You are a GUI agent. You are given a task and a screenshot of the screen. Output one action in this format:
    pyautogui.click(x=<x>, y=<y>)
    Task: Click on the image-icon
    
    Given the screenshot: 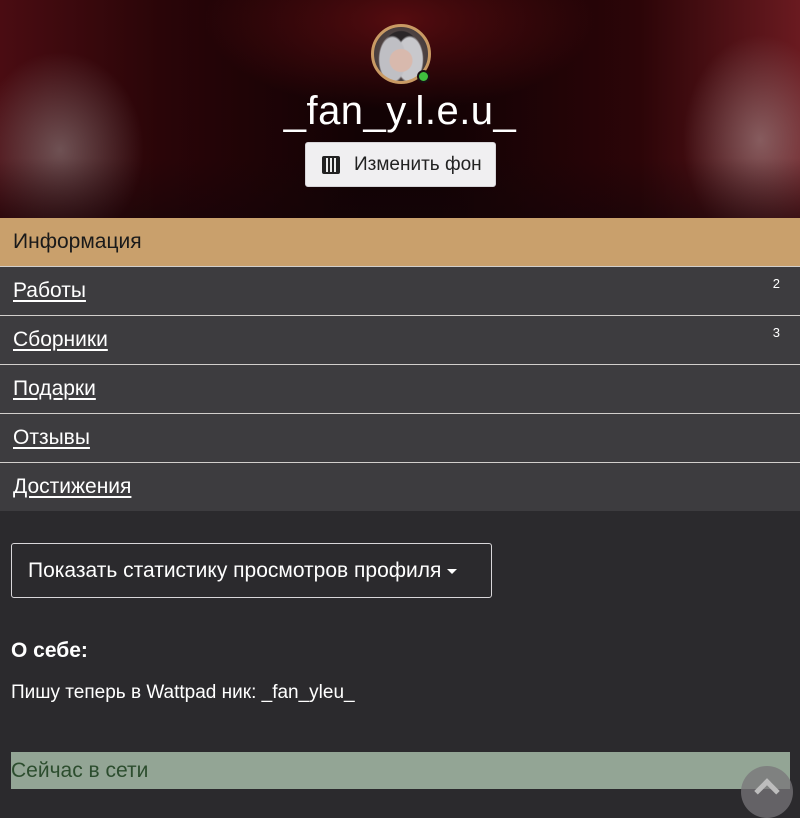 What is the action you would take?
    pyautogui.click(x=331, y=164)
    